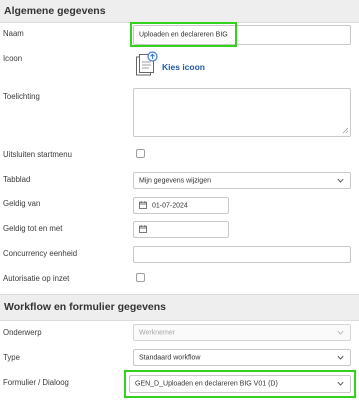 Image resolution: width=359 pixels, height=400 pixels. What do you see at coordinates (22, 203) in the screenshot?
I see `geldig-van-label: Geldig van` at bounding box center [22, 203].